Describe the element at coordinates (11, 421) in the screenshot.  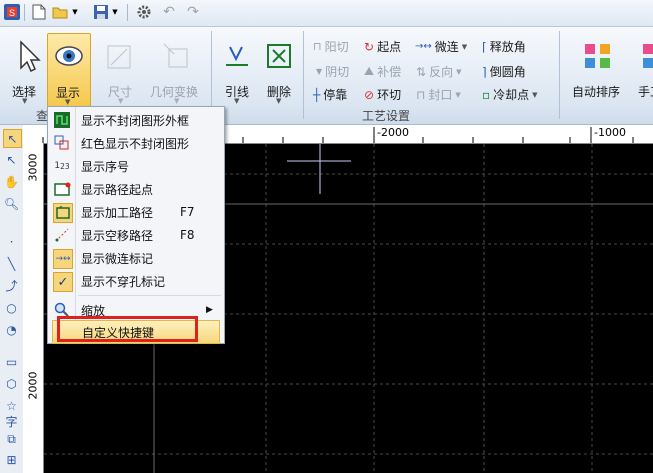
I see `text-tool-icon: 字` at that location.